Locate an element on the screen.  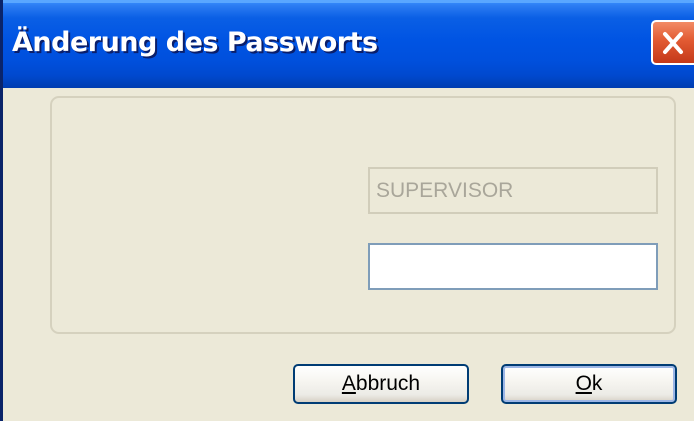
ok-mnemonic: O is located at coordinates (583, 383).